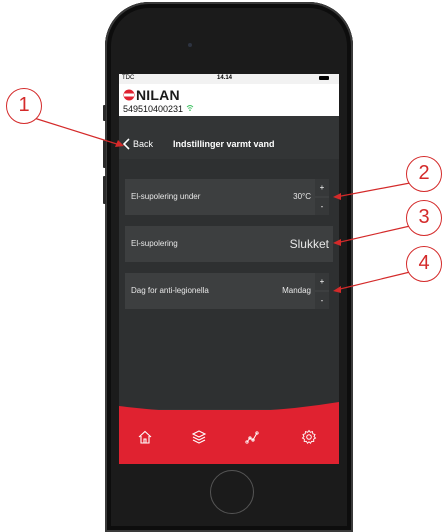 The width and height of the screenshot is (444, 532). I want to click on callout-1: 1, so click(24, 106).